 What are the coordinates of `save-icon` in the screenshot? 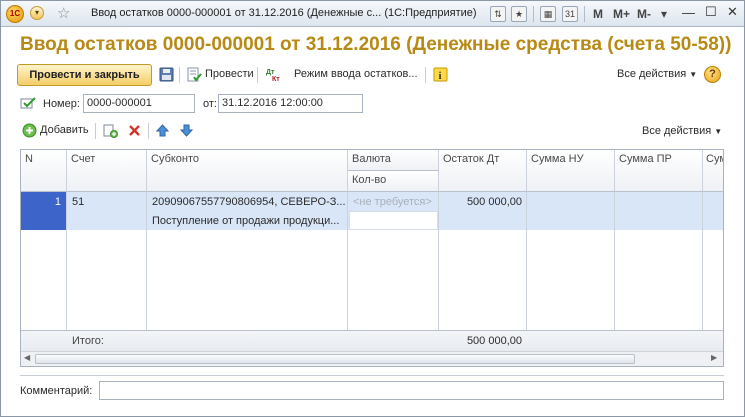 It's located at (166, 74).